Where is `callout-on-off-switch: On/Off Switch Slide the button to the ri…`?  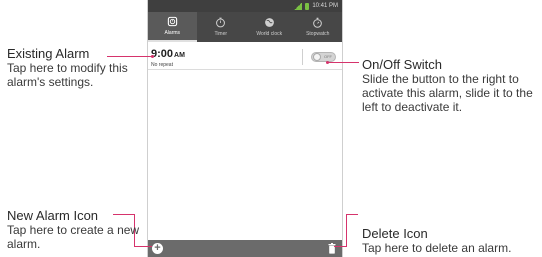 callout-on-off-switch: On/Off Switch Slide the button to the ri… is located at coordinates (452, 85).